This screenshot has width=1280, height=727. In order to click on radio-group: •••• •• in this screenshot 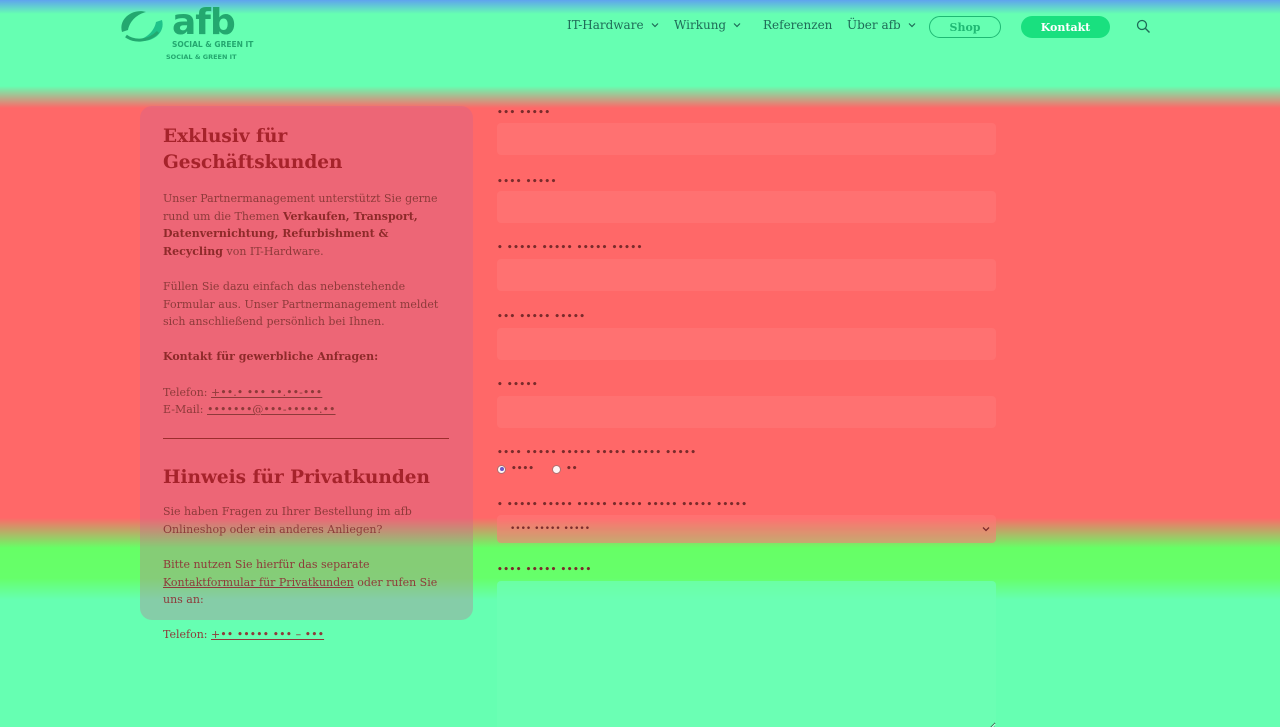, I will do `click(537, 469)`.